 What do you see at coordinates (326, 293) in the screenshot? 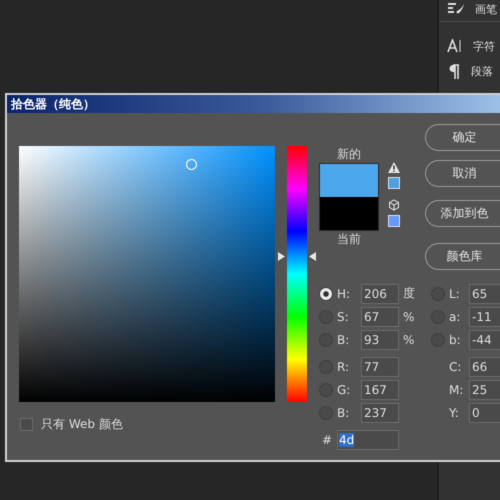
I see `radio-button` at bounding box center [326, 293].